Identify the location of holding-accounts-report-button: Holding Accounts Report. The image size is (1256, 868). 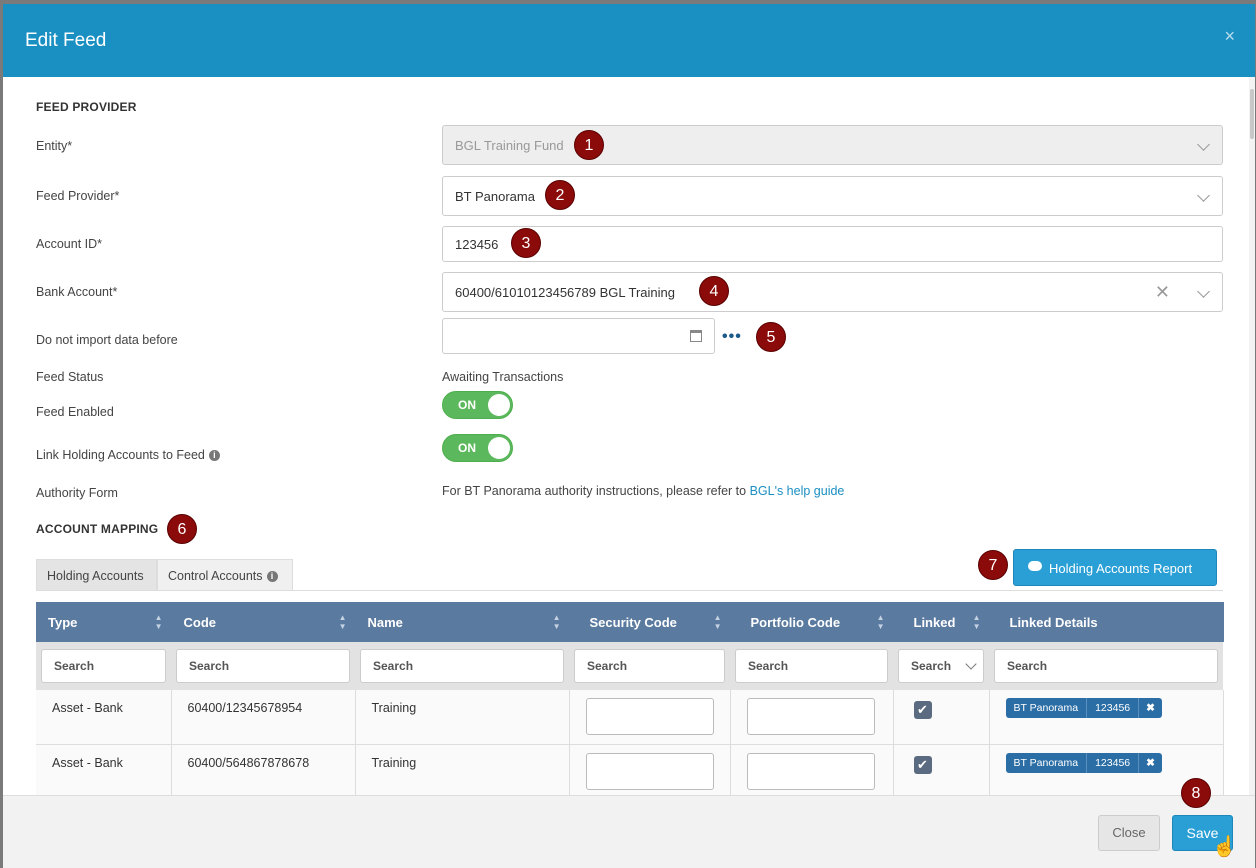
(1115, 567).